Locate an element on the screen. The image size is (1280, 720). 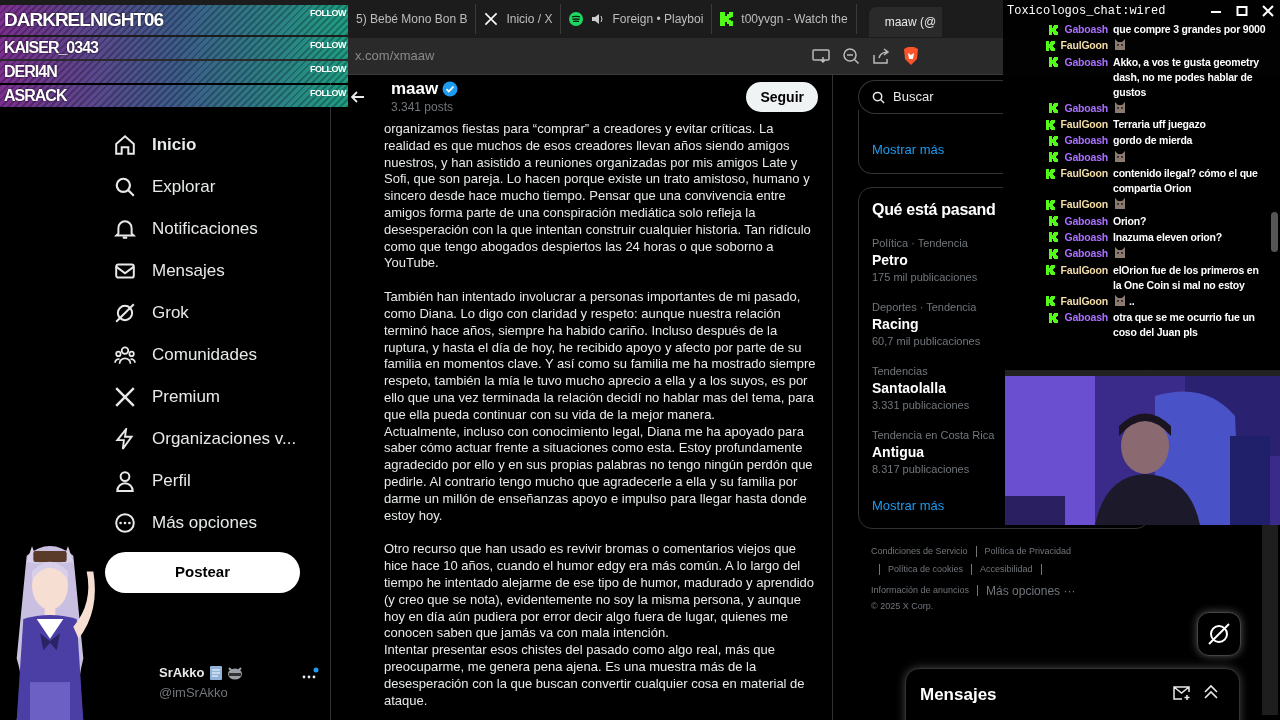
nav-item: Inicio is located at coordinates (222, 145).